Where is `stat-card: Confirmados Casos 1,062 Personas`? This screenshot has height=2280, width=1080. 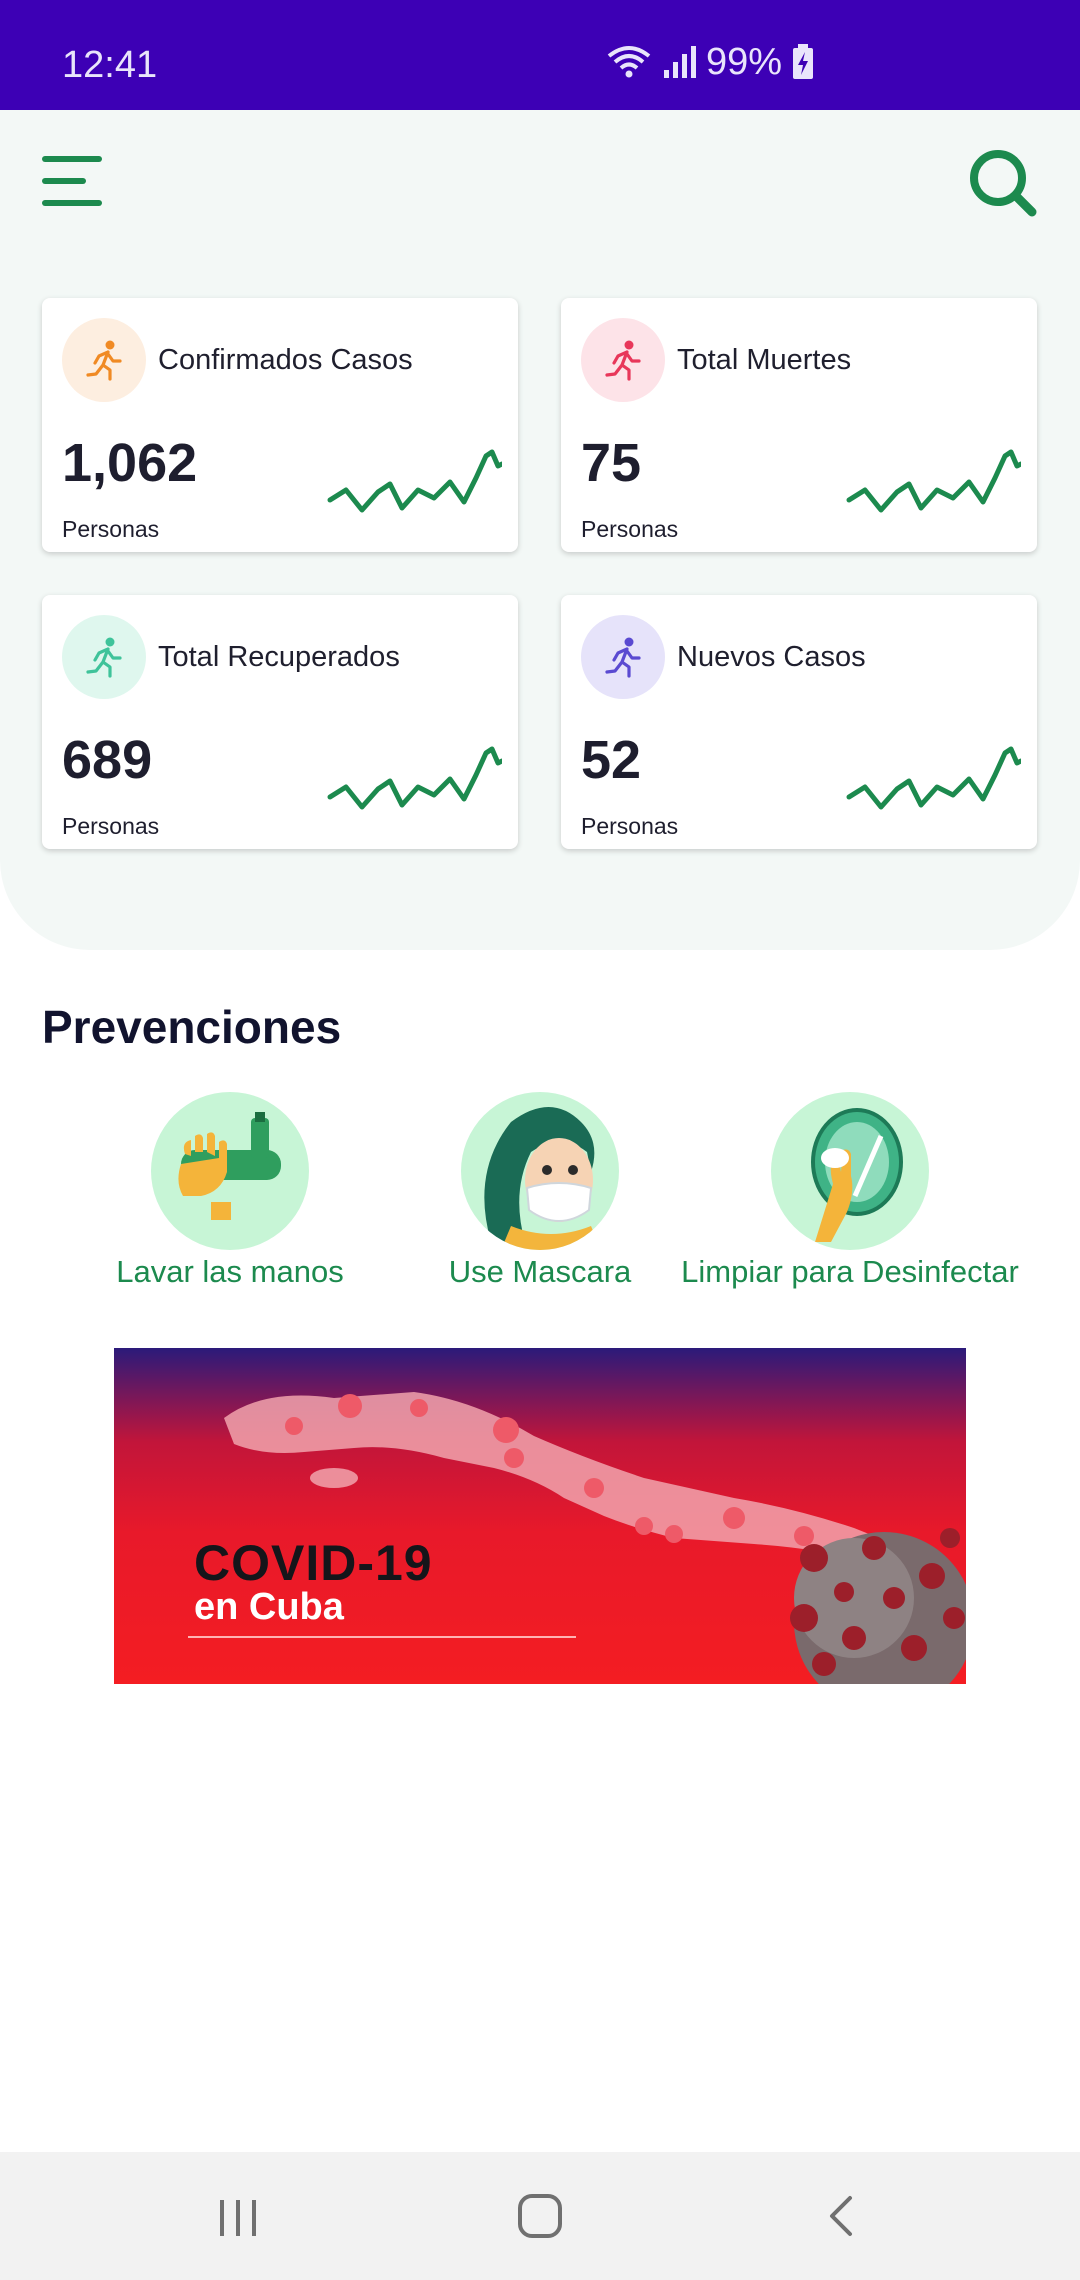
stat-card: Confirmados Casos 1,062 Personas is located at coordinates (280, 425).